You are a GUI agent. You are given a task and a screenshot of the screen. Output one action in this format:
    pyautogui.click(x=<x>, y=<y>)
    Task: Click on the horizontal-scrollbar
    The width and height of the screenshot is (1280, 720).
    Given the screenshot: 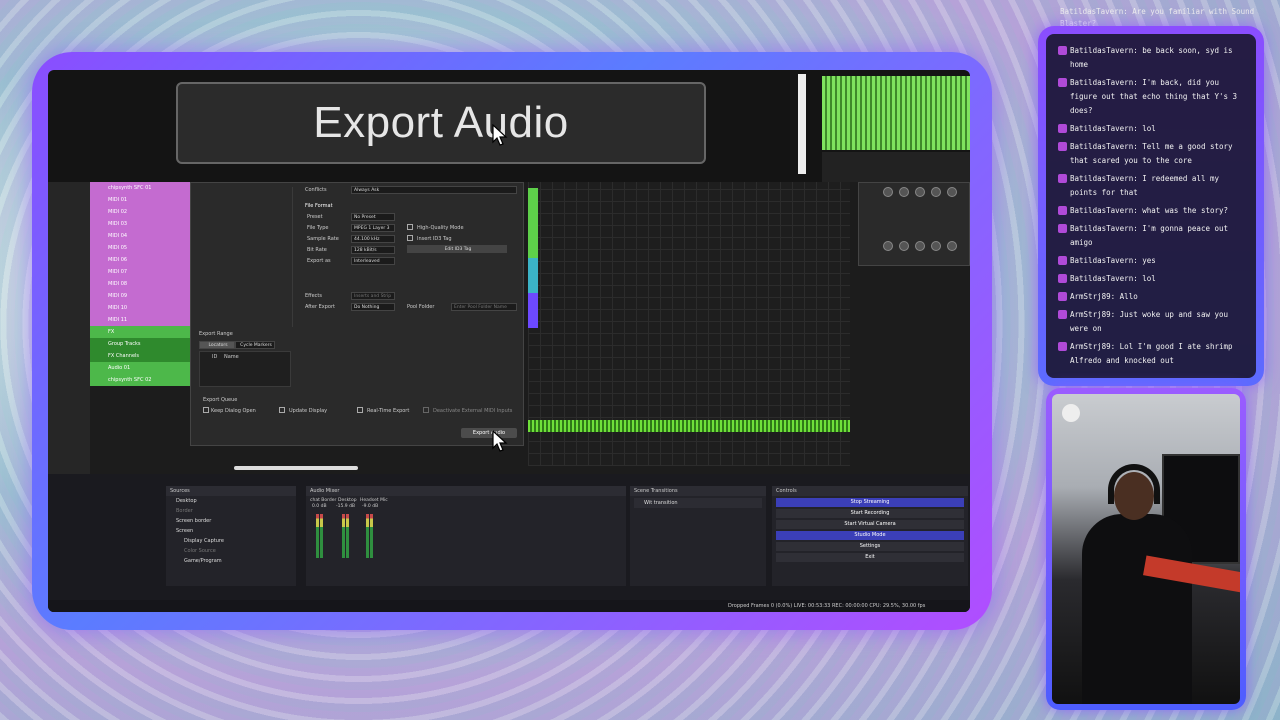 What is the action you would take?
    pyautogui.click(x=296, y=468)
    